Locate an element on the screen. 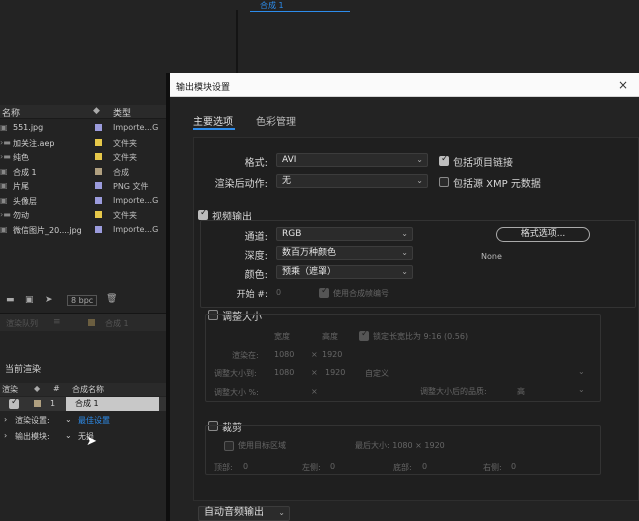 The width and height of the screenshot is (639, 521). comp-tab: 合成 1 is located at coordinates (300, 6).